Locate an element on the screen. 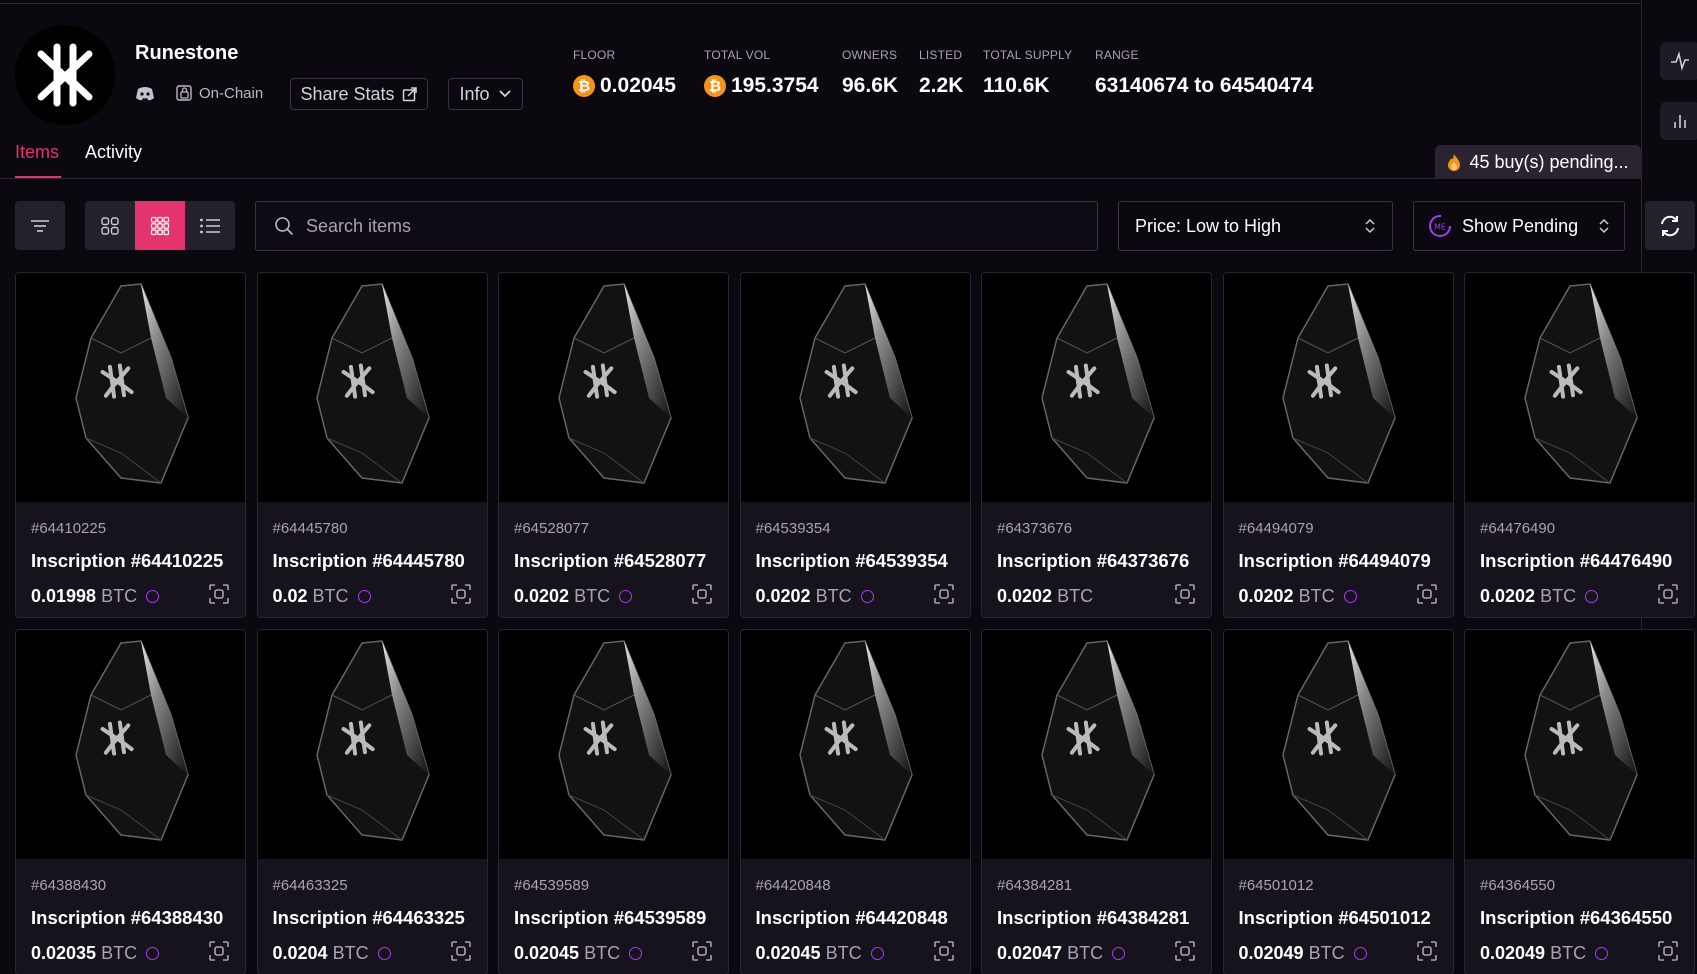  stats-chart-button is located at coordinates (1678, 121).